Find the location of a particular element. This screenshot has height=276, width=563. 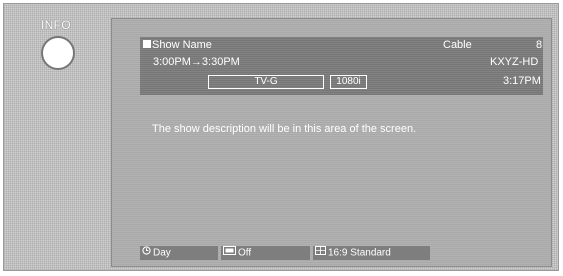

aspect-ratio-segment: 16:9 Standard is located at coordinates (371, 253).